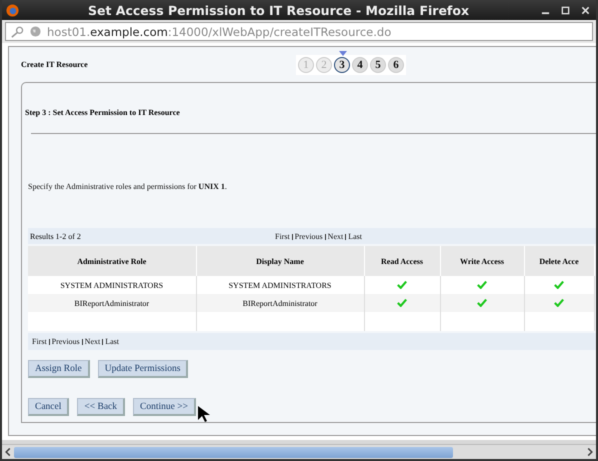 The height and width of the screenshot is (461, 598). I want to click on wizard-title: Create IT Resource, so click(55, 64).